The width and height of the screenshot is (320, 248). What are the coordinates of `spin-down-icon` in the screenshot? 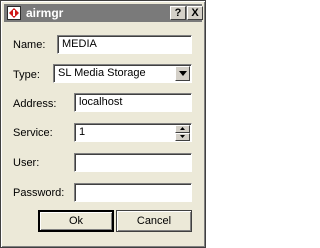 It's located at (182, 136).